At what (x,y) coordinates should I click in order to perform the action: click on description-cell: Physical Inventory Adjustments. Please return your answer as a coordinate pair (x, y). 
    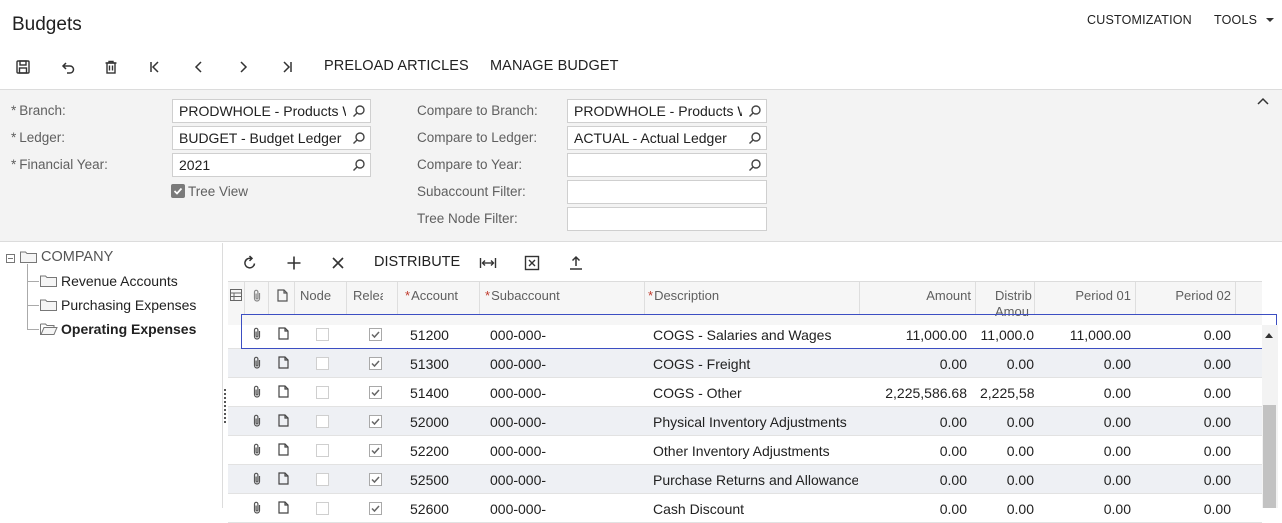
    Looking at the image, I should click on (755, 422).